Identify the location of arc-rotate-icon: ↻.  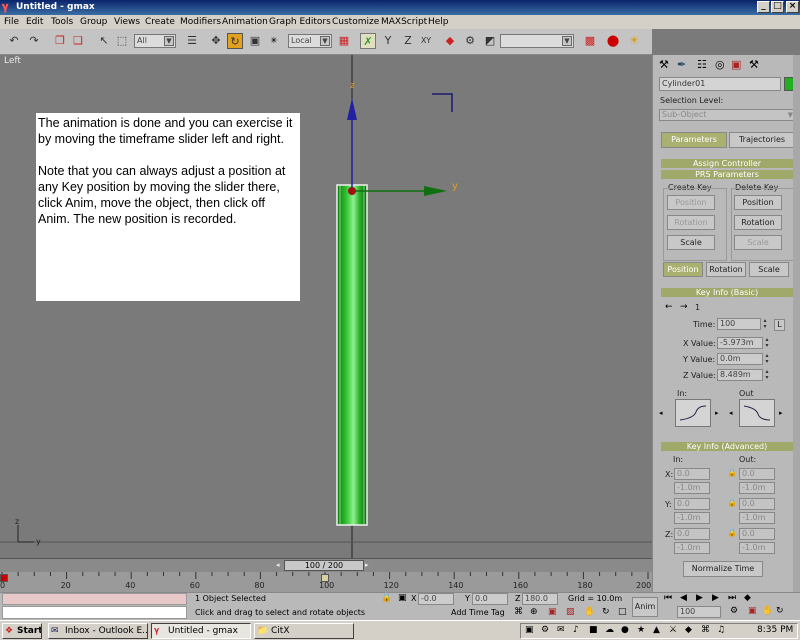
(606, 612).